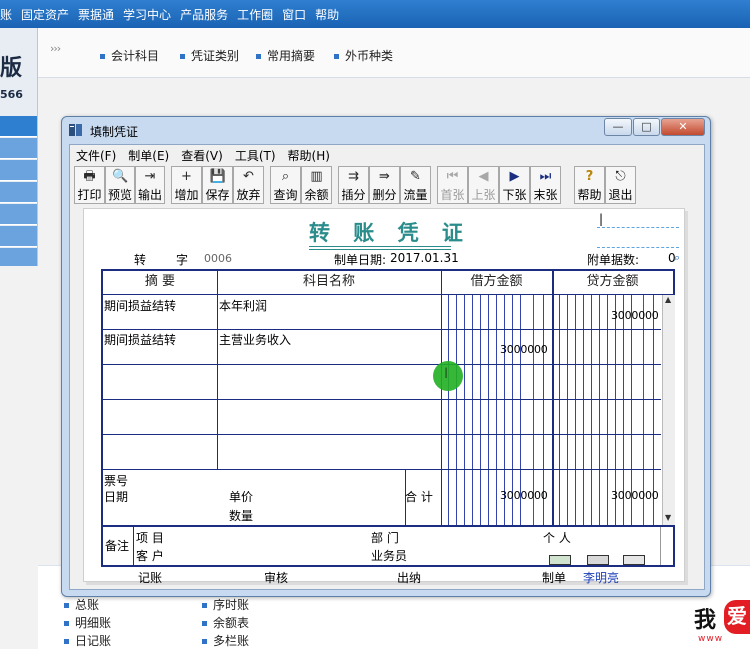 The height and width of the screenshot is (649, 750). I want to click on card-icon, so click(560, 560).